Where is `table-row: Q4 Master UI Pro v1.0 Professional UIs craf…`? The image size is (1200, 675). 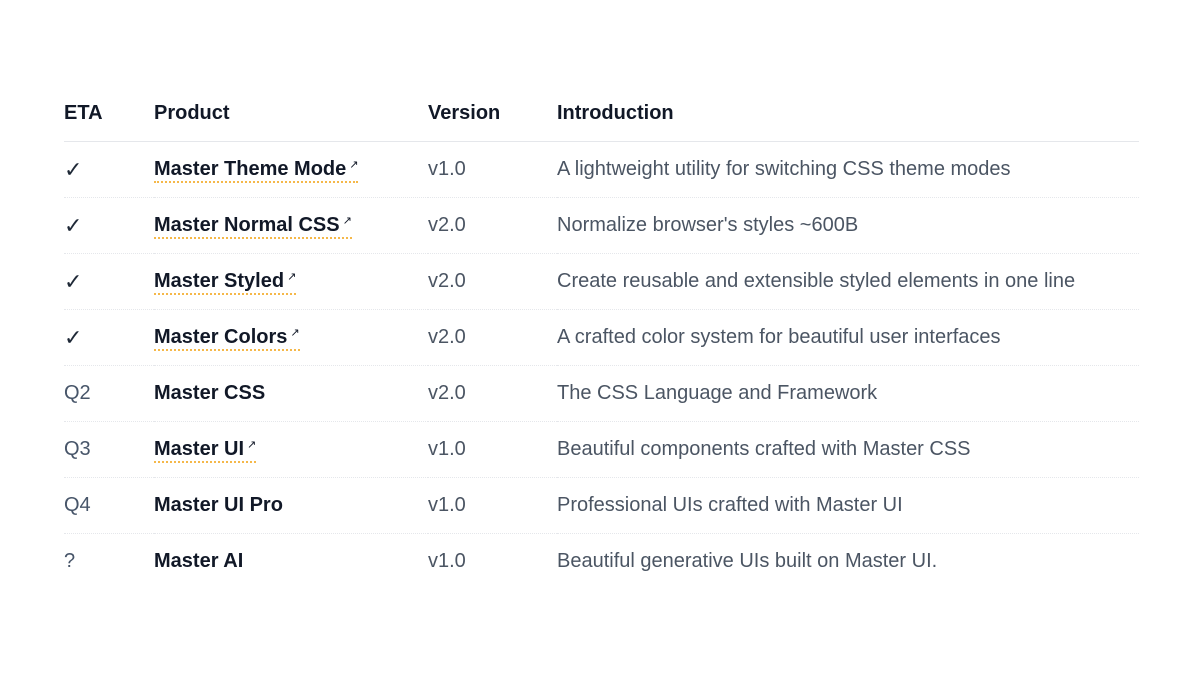 table-row: Q4 Master UI Pro v1.0 Professional UIs craf… is located at coordinates (601, 505).